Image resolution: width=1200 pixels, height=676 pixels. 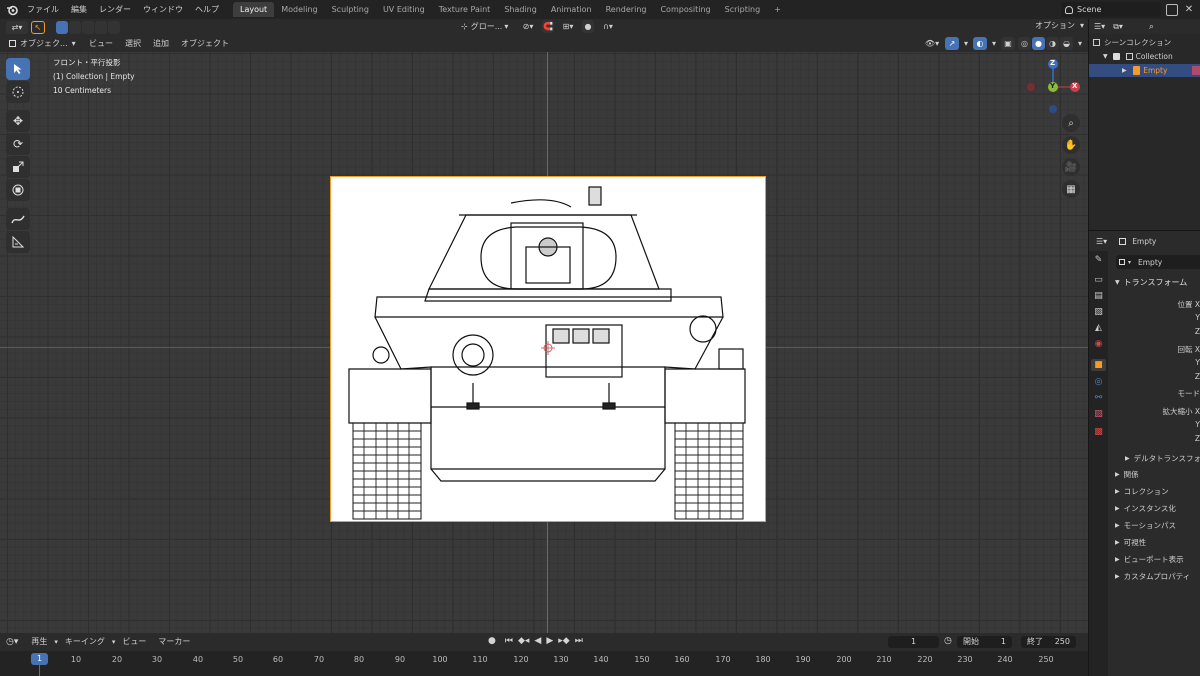 What do you see at coordinates (608, 26) in the screenshot?
I see `falloff-dropdown: ∩▾` at bounding box center [608, 26].